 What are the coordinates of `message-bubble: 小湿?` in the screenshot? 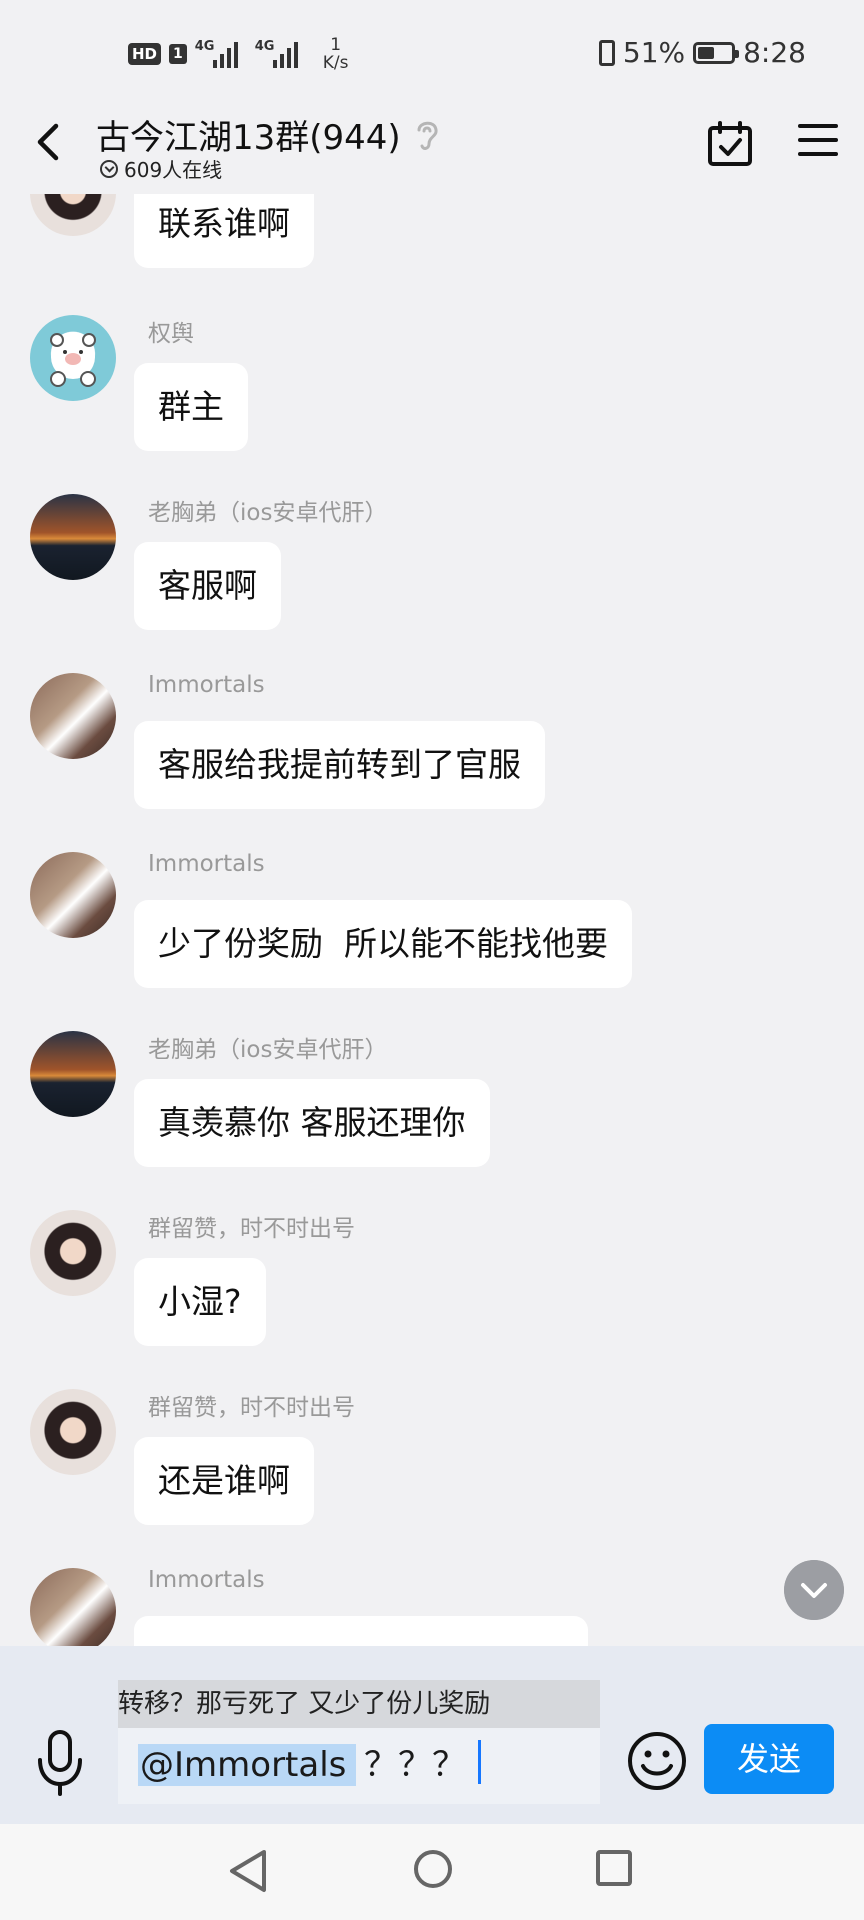 It's located at (200, 1302).